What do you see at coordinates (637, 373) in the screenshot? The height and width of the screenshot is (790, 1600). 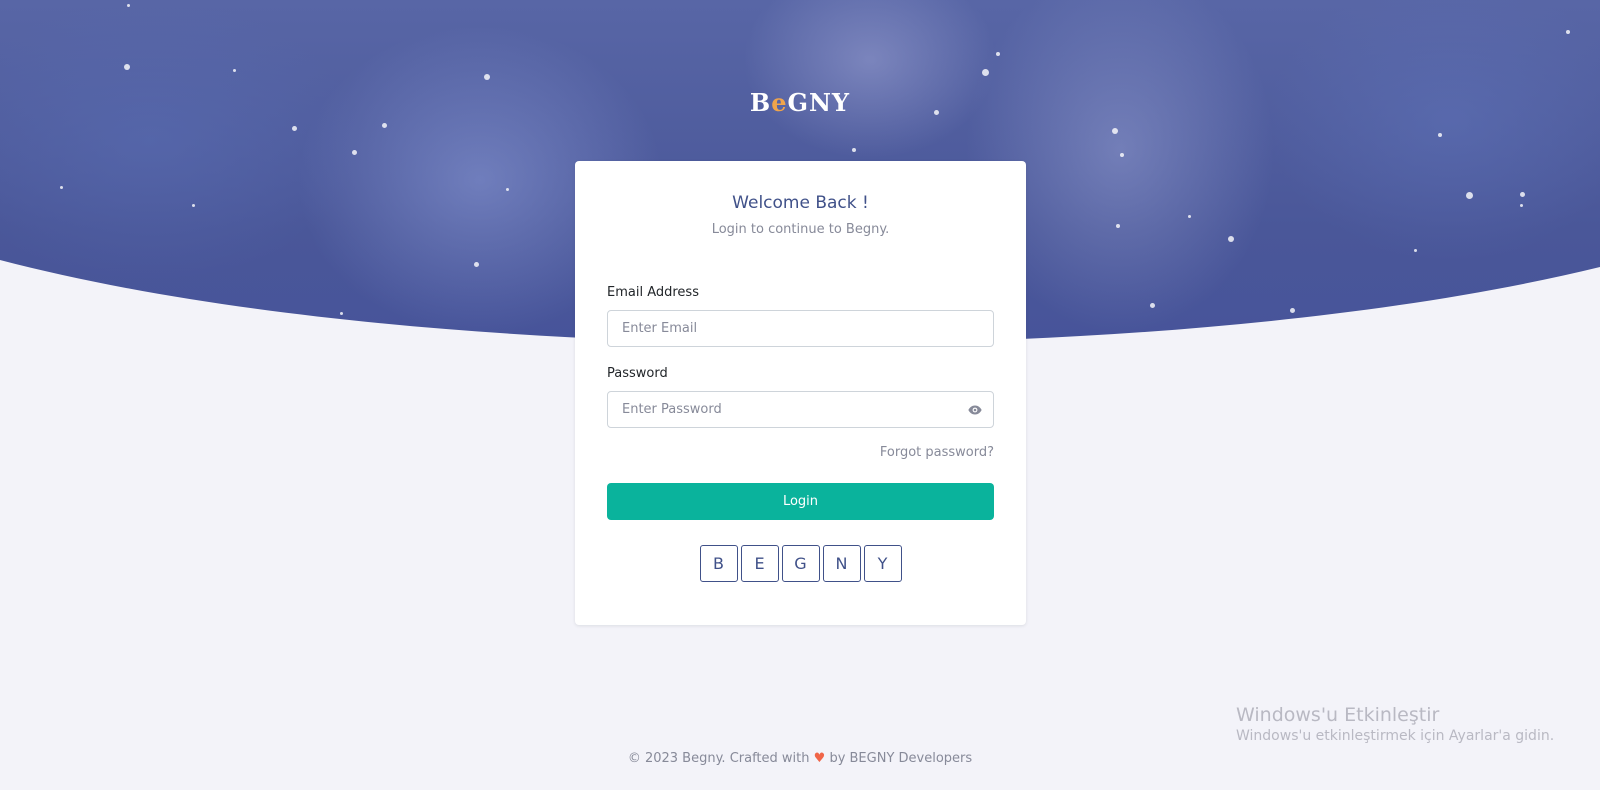 I see `password-label: Password` at bounding box center [637, 373].